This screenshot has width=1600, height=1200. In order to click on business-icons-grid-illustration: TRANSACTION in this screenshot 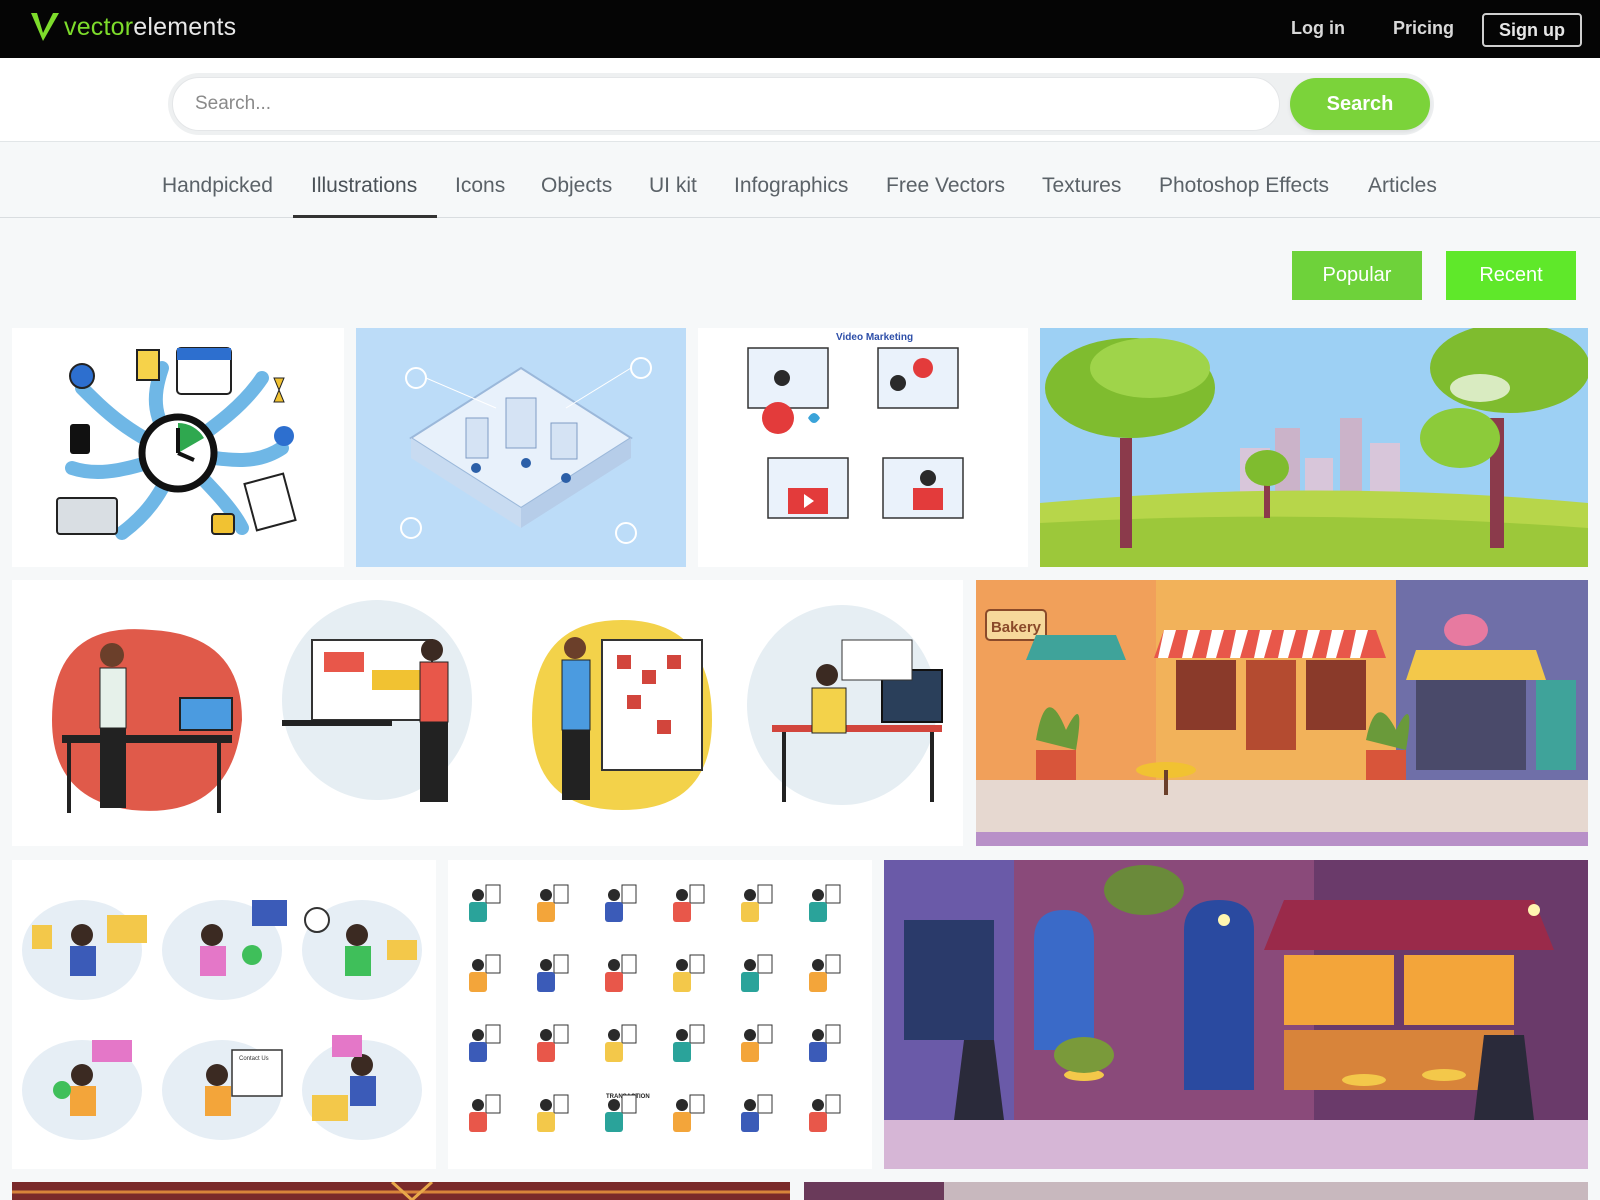, I will do `click(655, 1008)`.